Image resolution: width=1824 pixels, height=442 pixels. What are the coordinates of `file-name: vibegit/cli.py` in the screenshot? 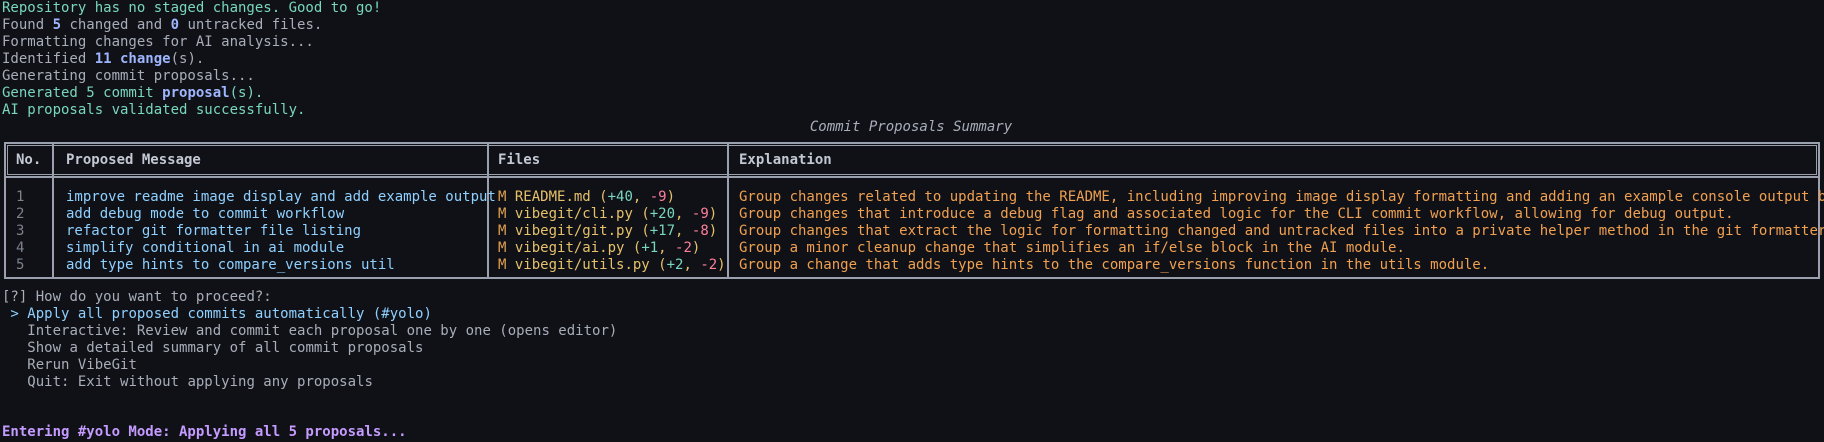 It's located at (573, 214).